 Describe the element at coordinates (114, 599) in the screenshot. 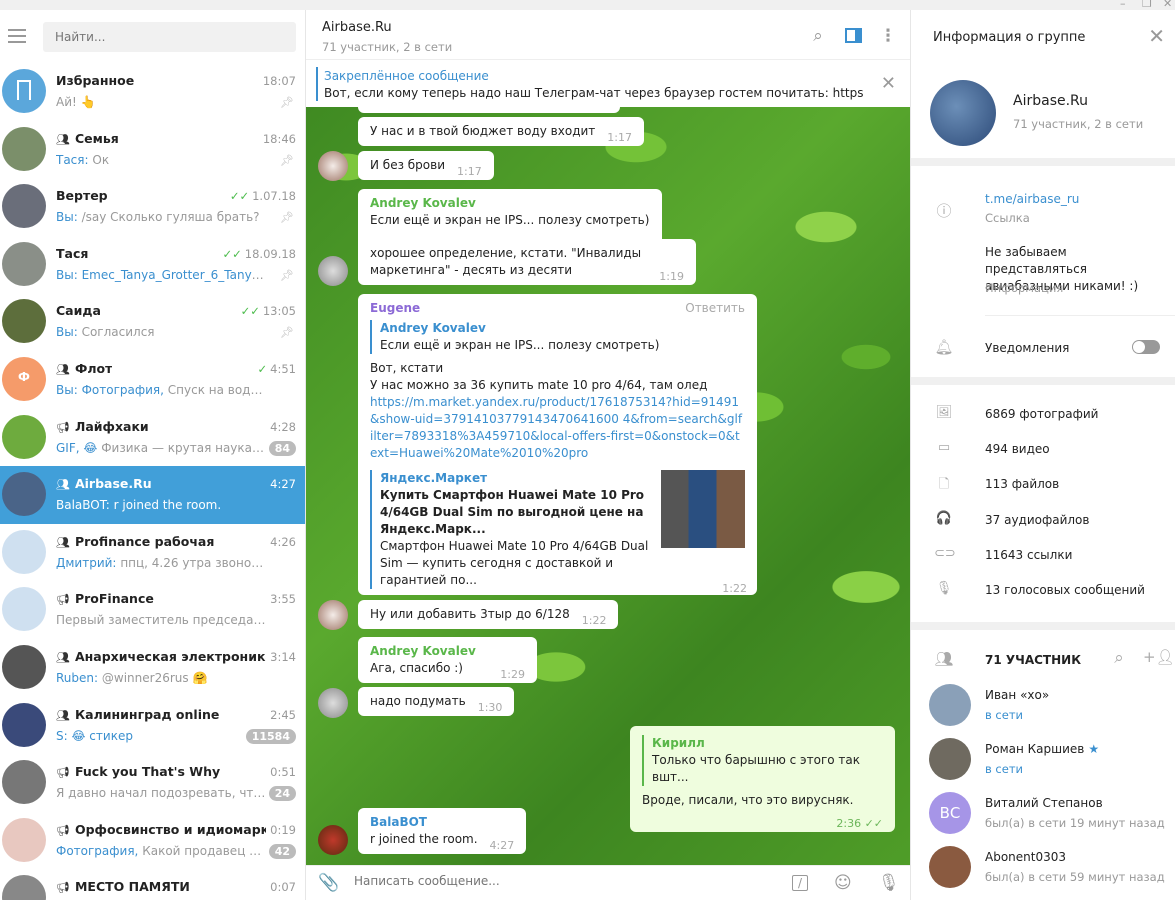

I see `chat-name-text: ProFinance` at that location.